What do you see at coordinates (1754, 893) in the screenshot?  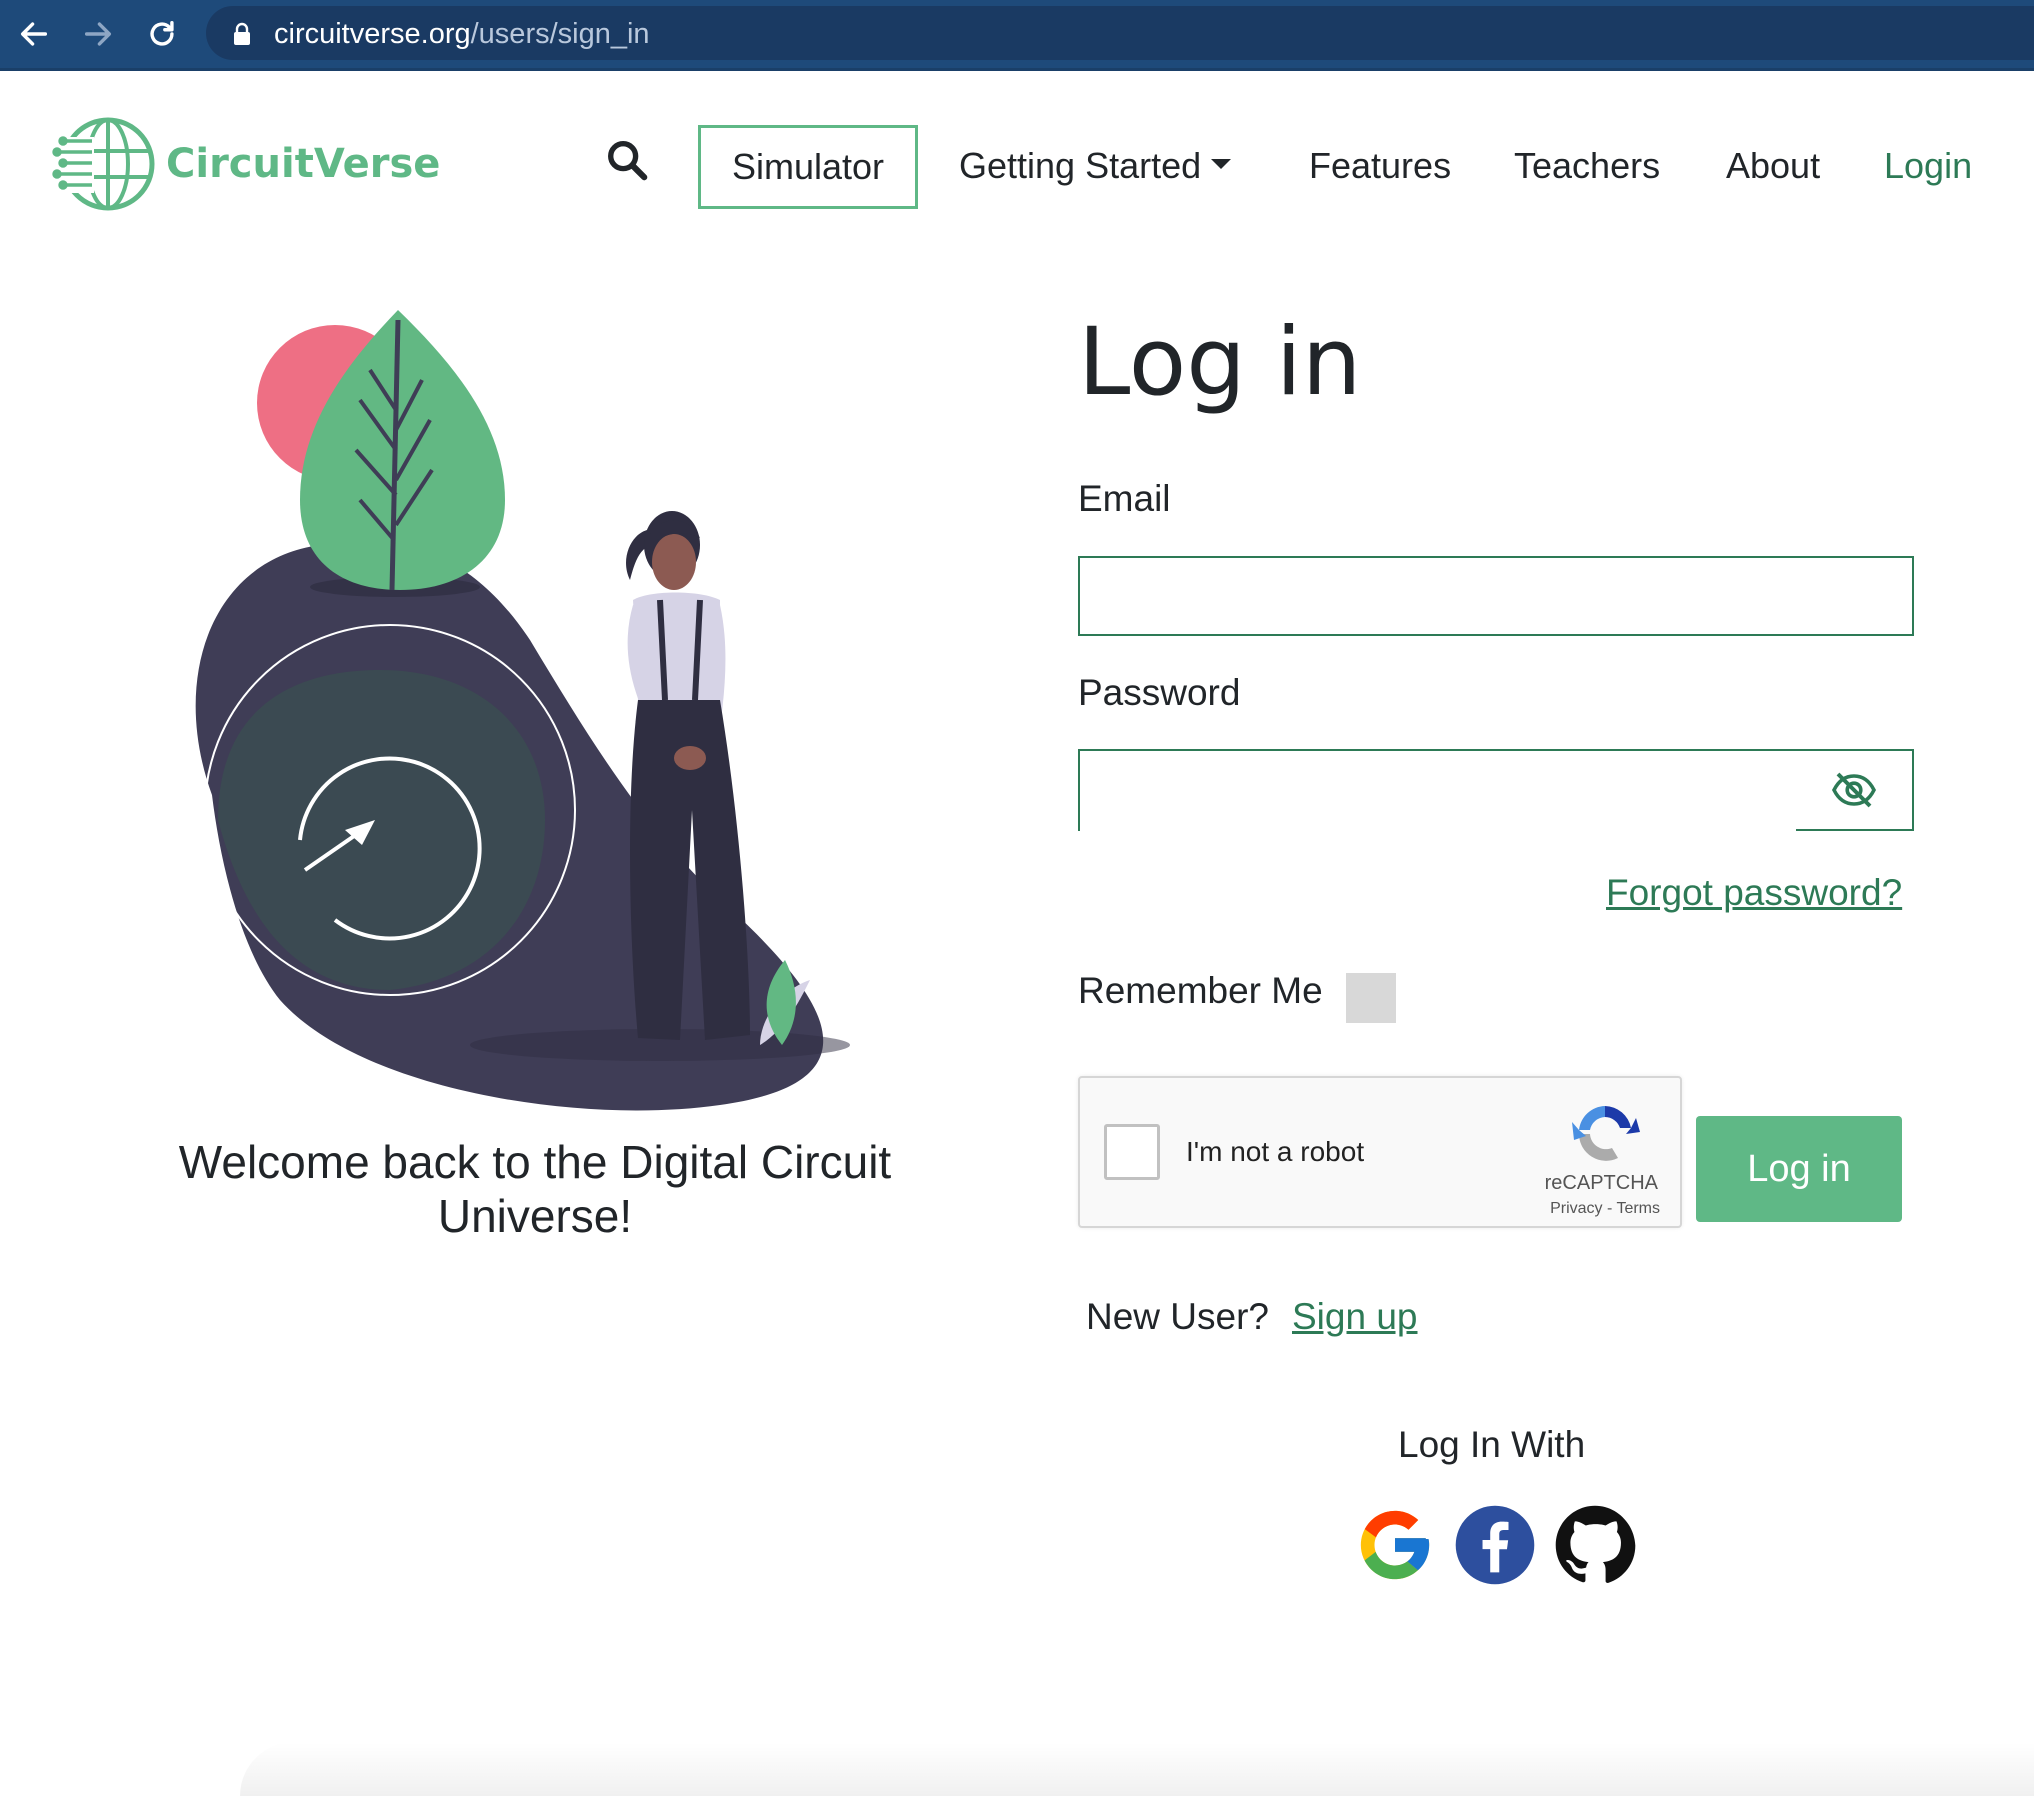 I see `forgot-password-link: Forgot password?` at bounding box center [1754, 893].